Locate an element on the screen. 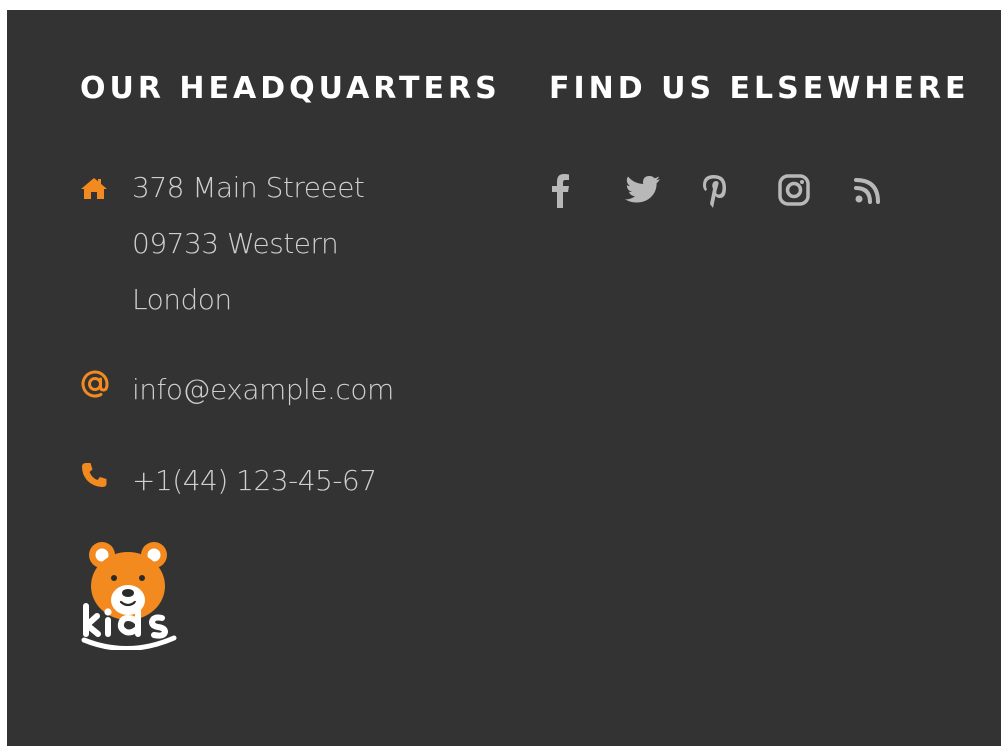 The image size is (1001, 746). address-text: 378 Main Streeet 09733 Western London is located at coordinates (248, 244).